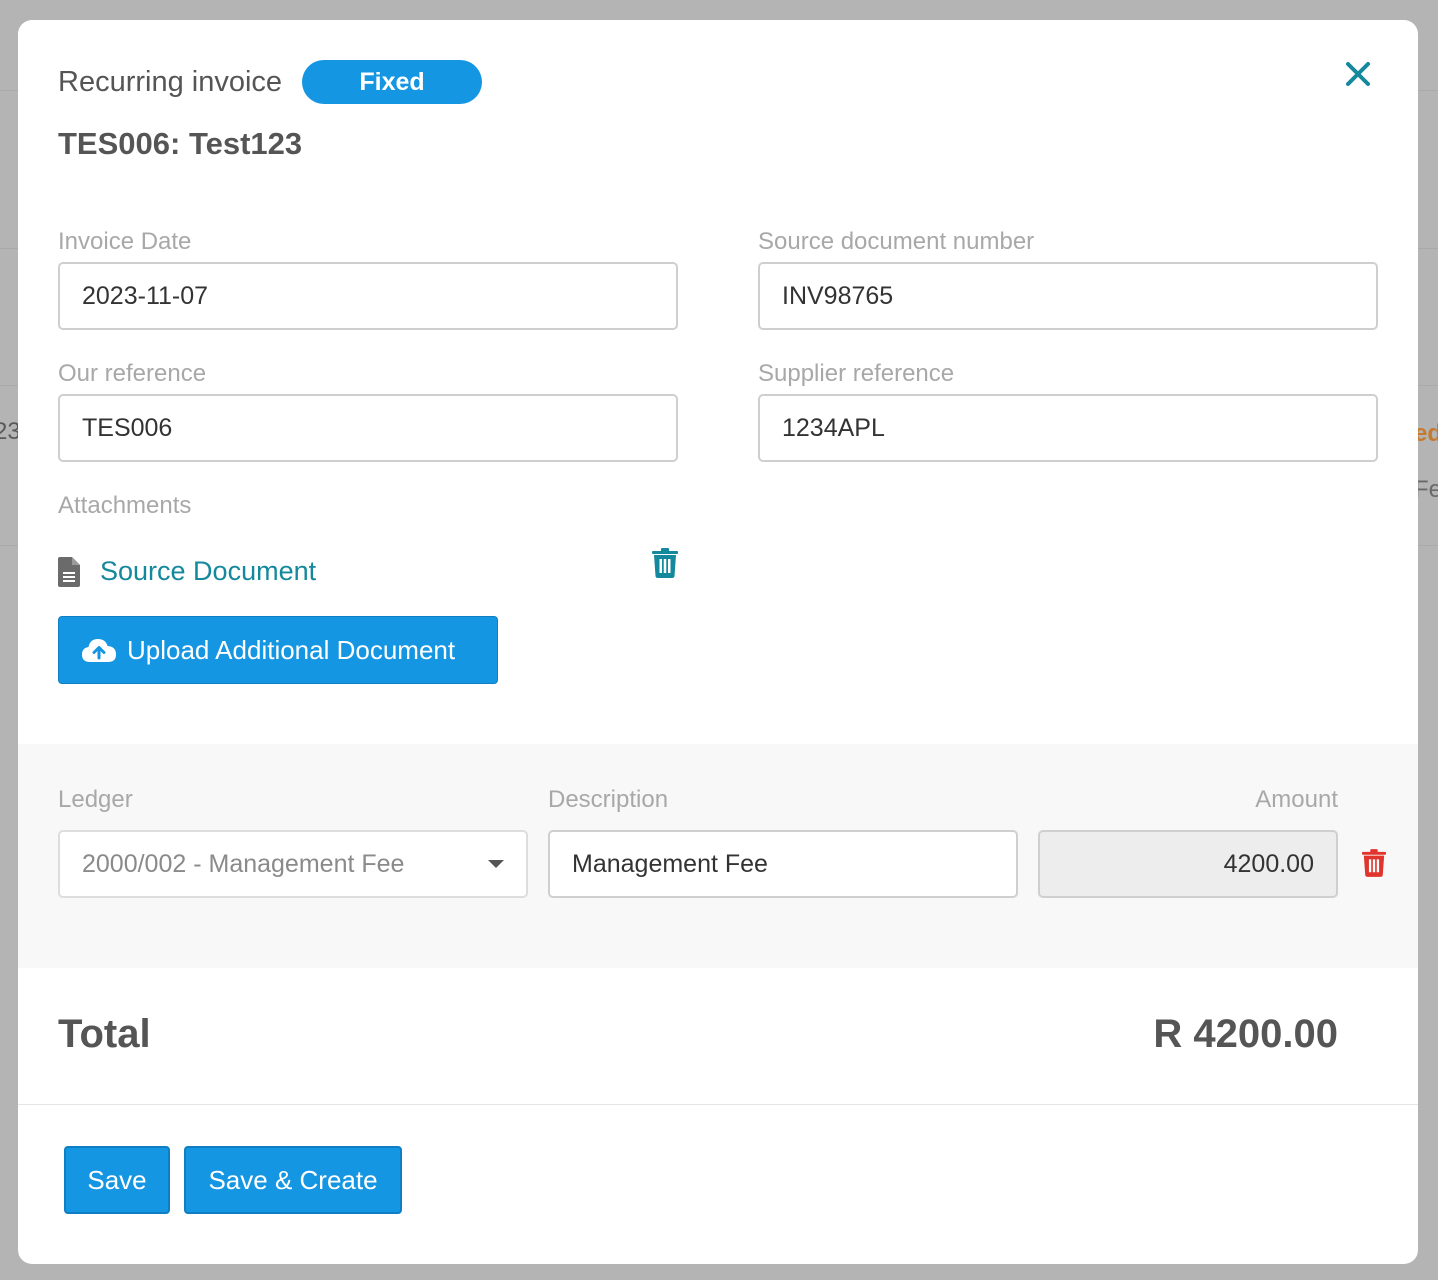  I want to click on source-document-link: Source Document, so click(208, 571).